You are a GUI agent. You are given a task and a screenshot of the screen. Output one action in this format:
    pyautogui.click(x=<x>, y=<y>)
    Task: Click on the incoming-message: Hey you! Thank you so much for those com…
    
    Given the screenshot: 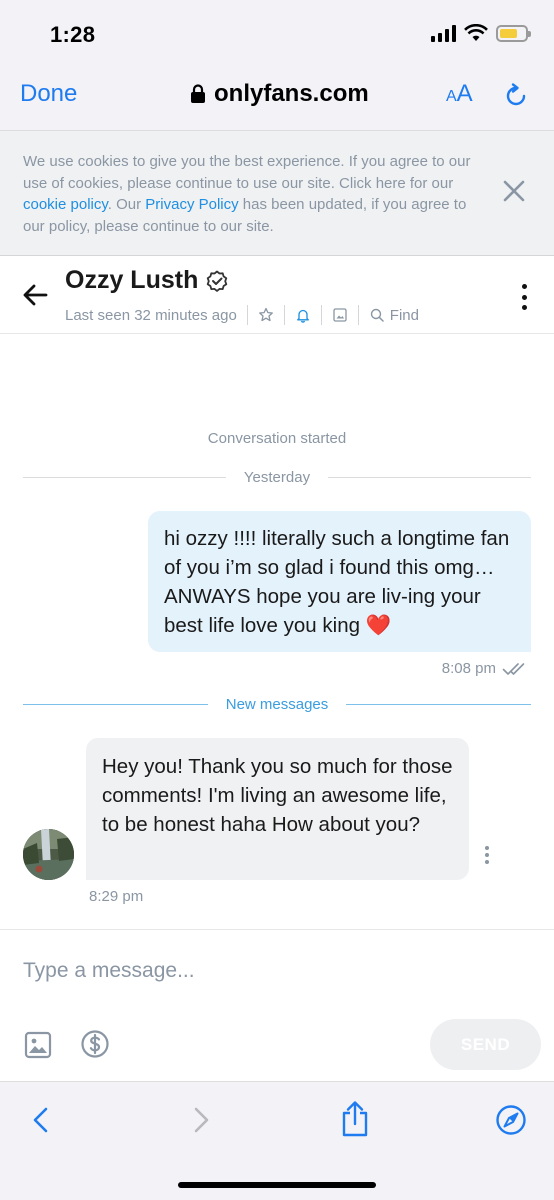 What is the action you would take?
    pyautogui.click(x=277, y=809)
    